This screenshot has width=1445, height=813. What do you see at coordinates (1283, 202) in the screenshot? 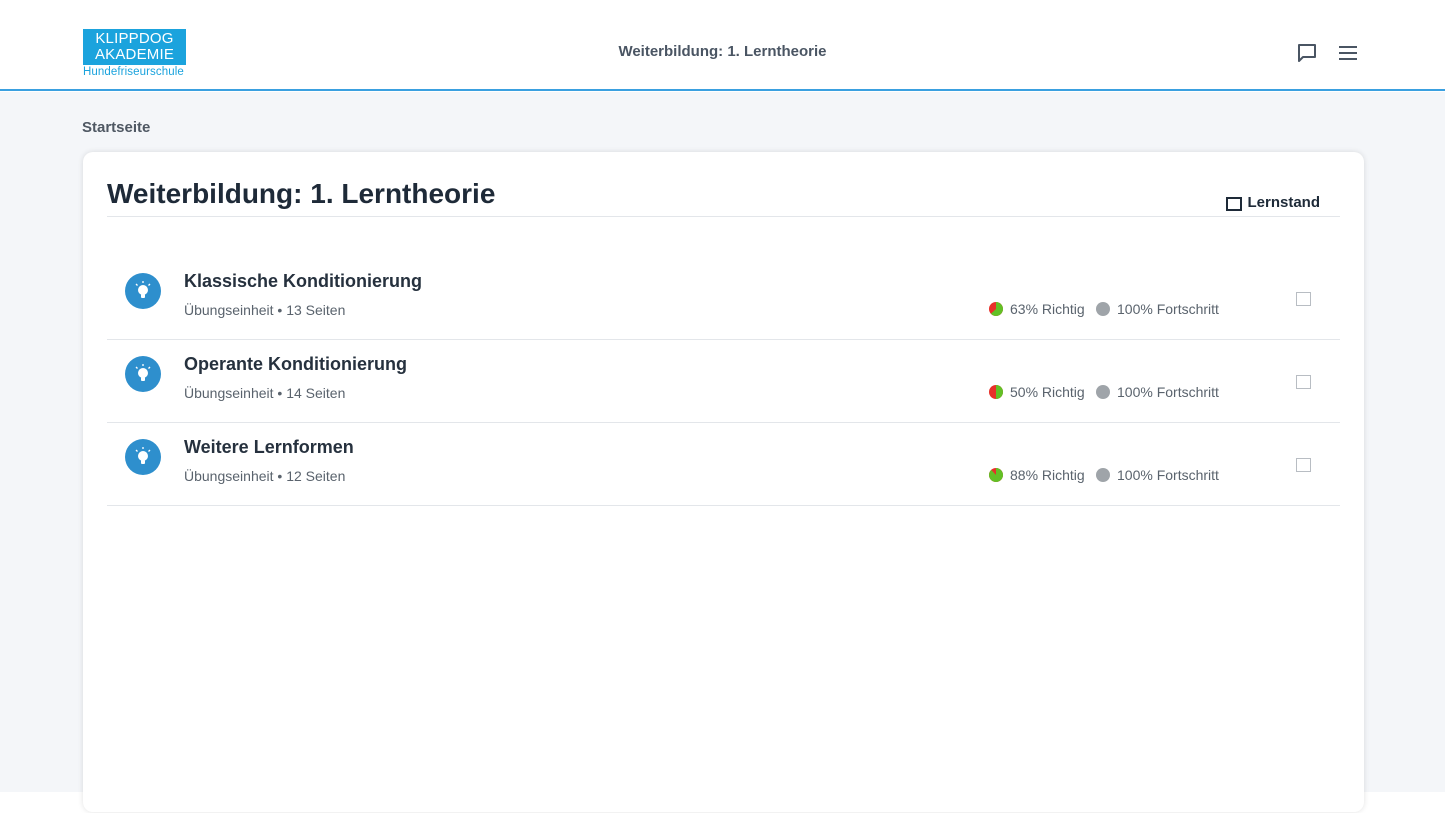
I see `lernstand-label: Lernstand` at bounding box center [1283, 202].